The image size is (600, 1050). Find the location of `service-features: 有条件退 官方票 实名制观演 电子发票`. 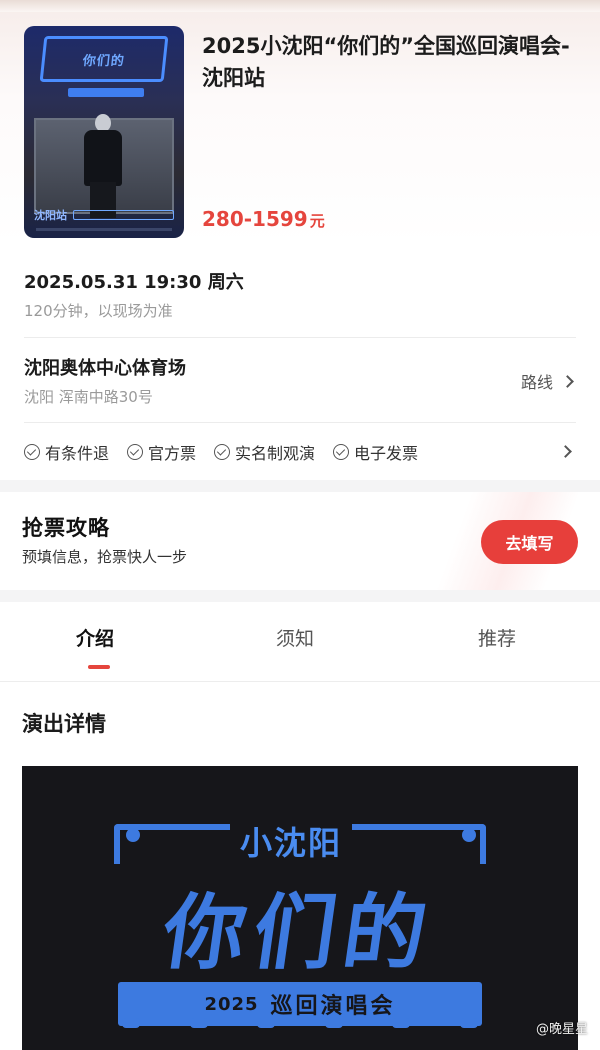

service-features: 有条件退 官方票 实名制观演 电子发票 is located at coordinates (300, 452).